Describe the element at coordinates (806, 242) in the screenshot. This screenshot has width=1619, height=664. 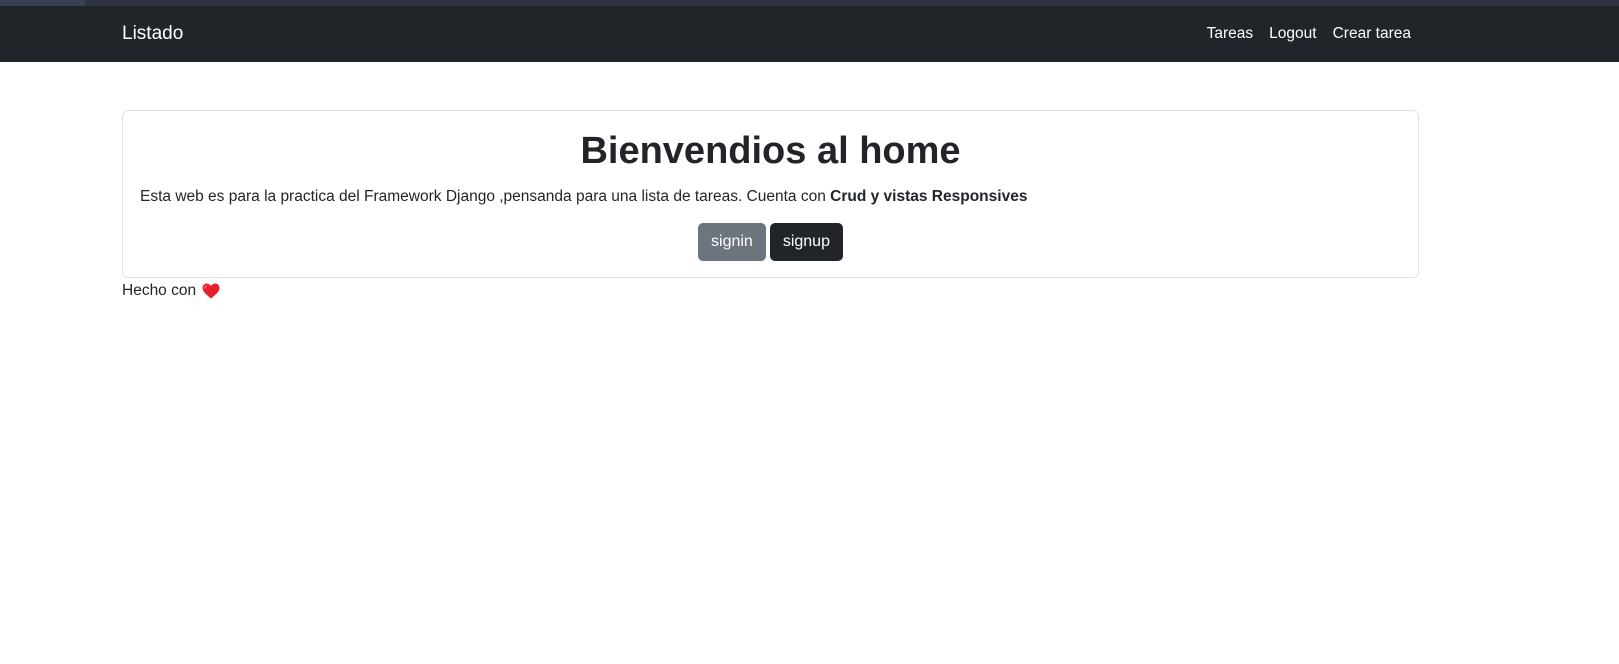
I see `signup-button: signup` at that location.